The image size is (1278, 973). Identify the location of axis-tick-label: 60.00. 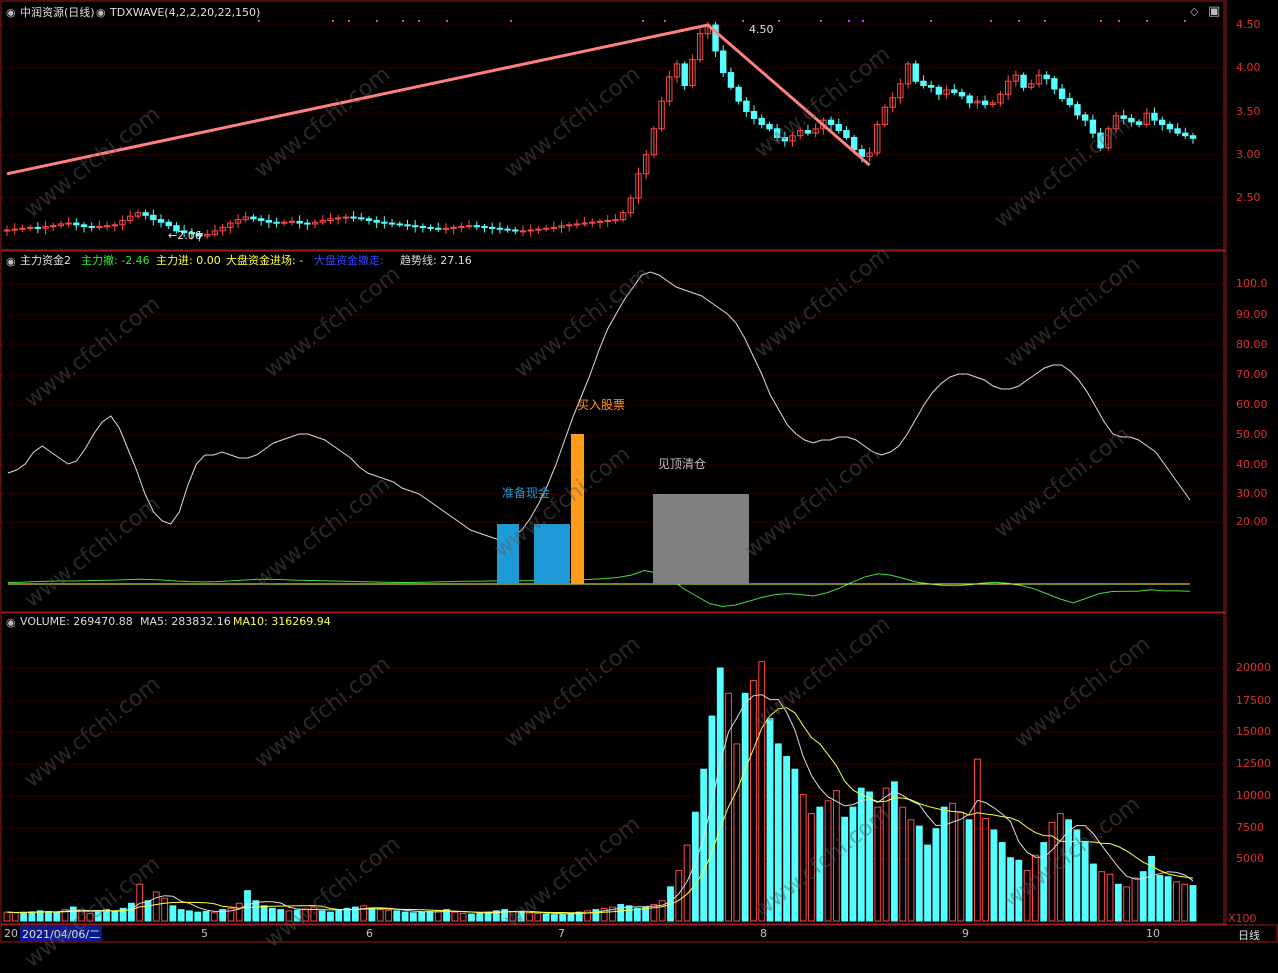
(1252, 404).